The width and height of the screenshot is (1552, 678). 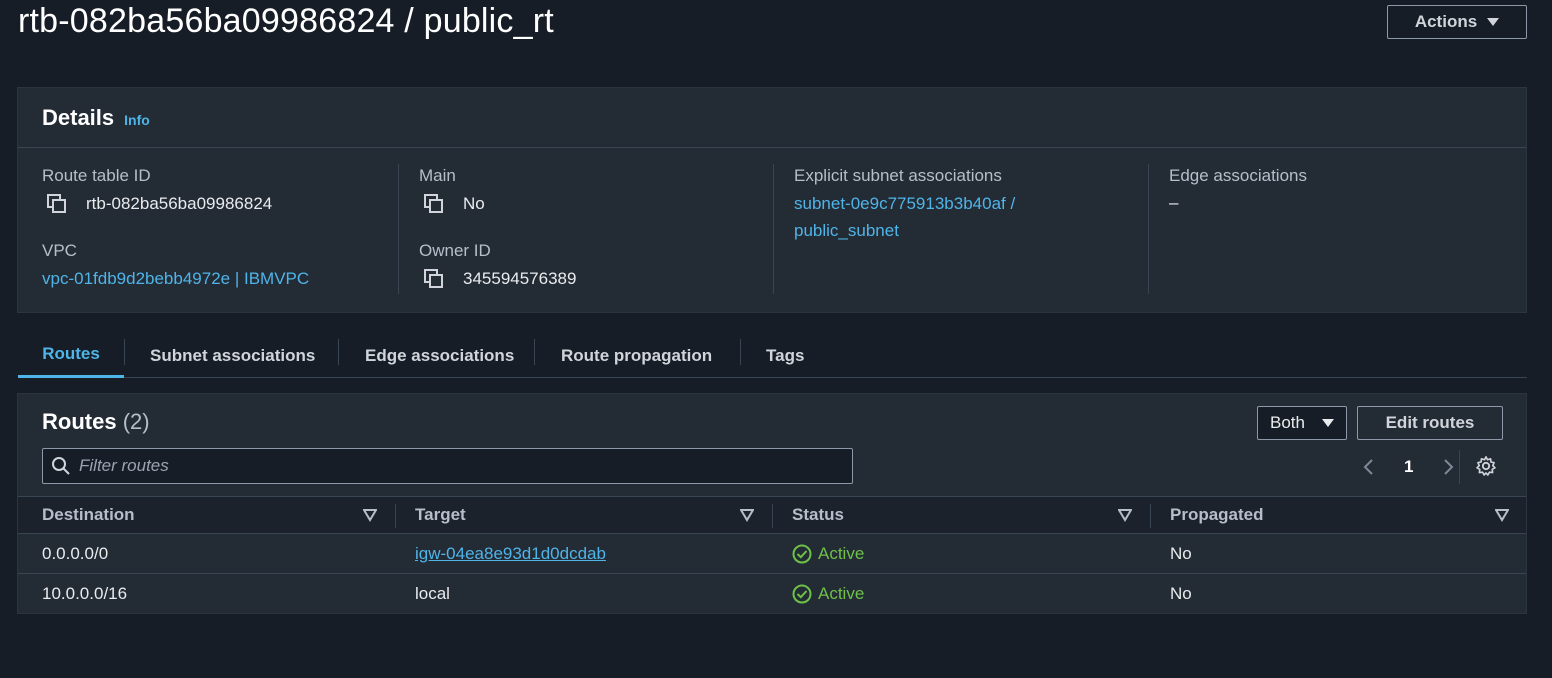 I want to click on route-filter-select: Both, so click(x=1302, y=423).